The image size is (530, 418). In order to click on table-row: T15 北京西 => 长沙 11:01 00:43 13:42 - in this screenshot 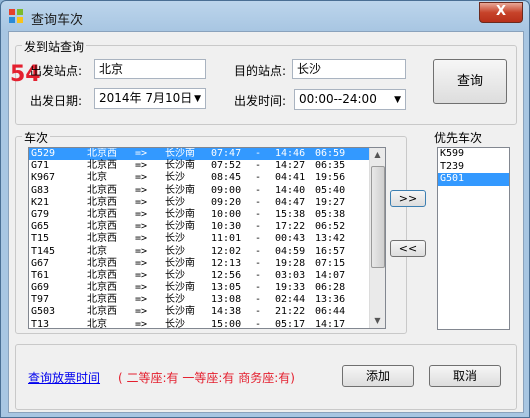, I will do `click(207, 239)`.